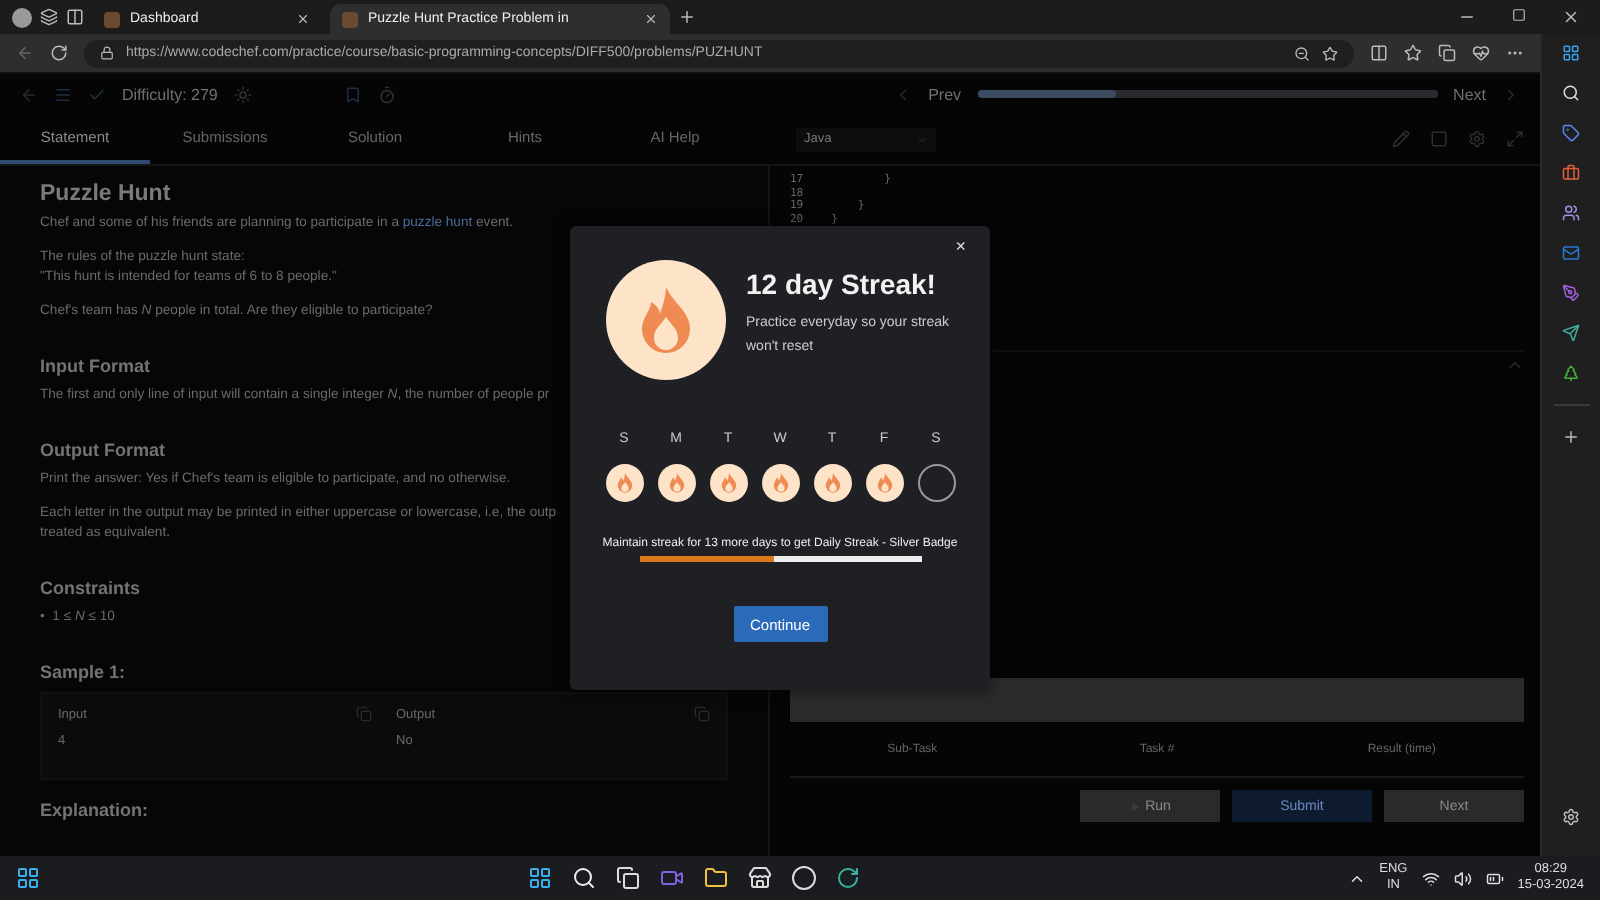 The width and height of the screenshot is (1600, 900). What do you see at coordinates (1571, 133) in the screenshot?
I see `tag-icon` at bounding box center [1571, 133].